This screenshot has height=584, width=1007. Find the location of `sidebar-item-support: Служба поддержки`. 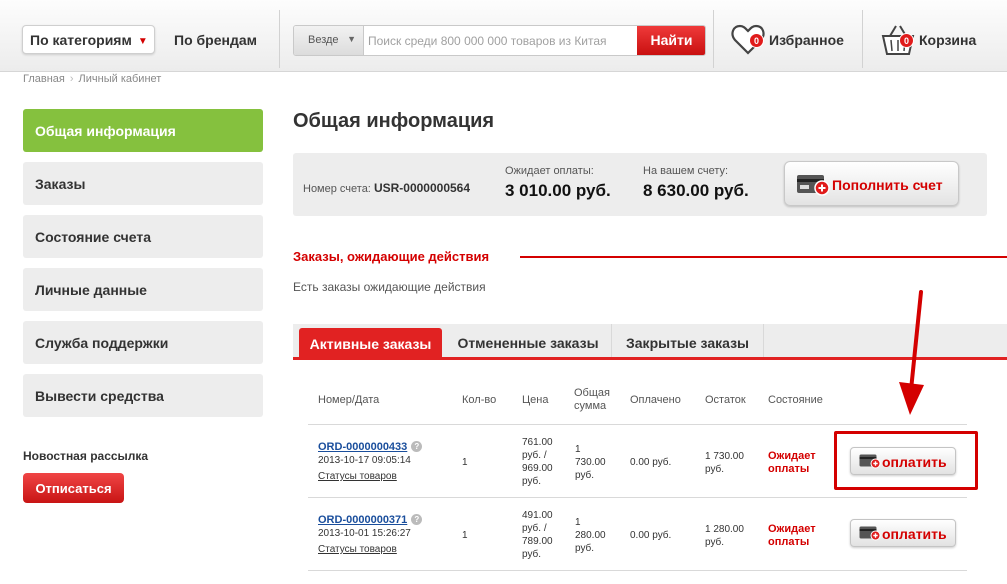

sidebar-item-support: Служба поддержки is located at coordinates (143, 342).